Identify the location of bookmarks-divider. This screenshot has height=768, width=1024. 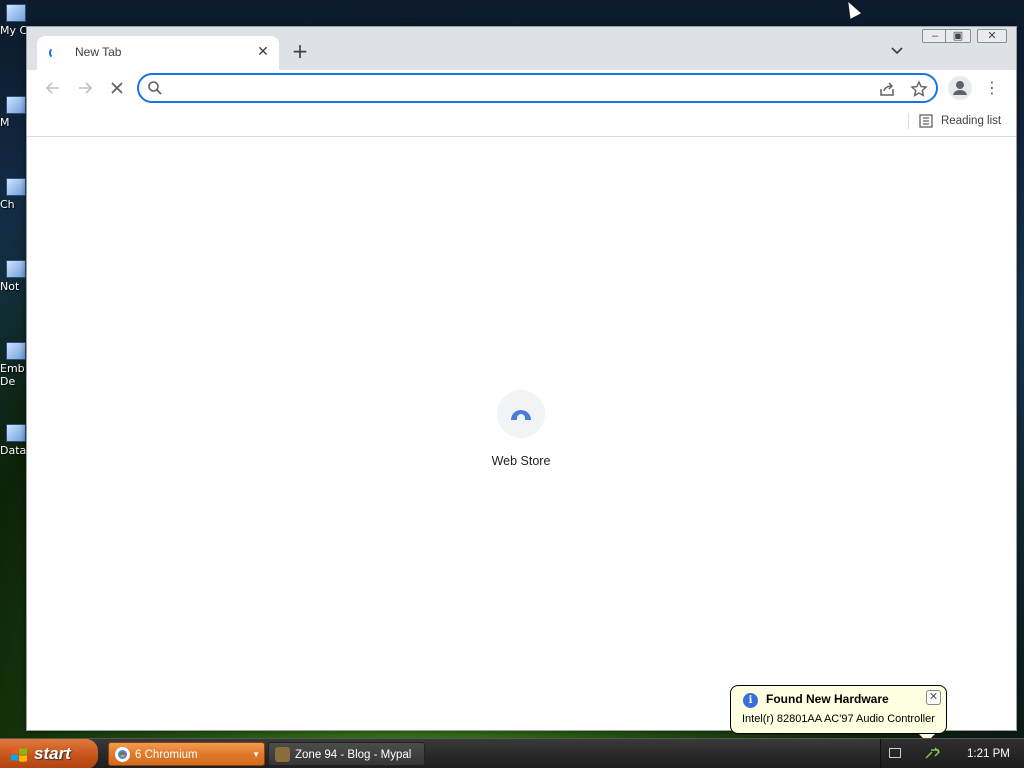
(908, 121).